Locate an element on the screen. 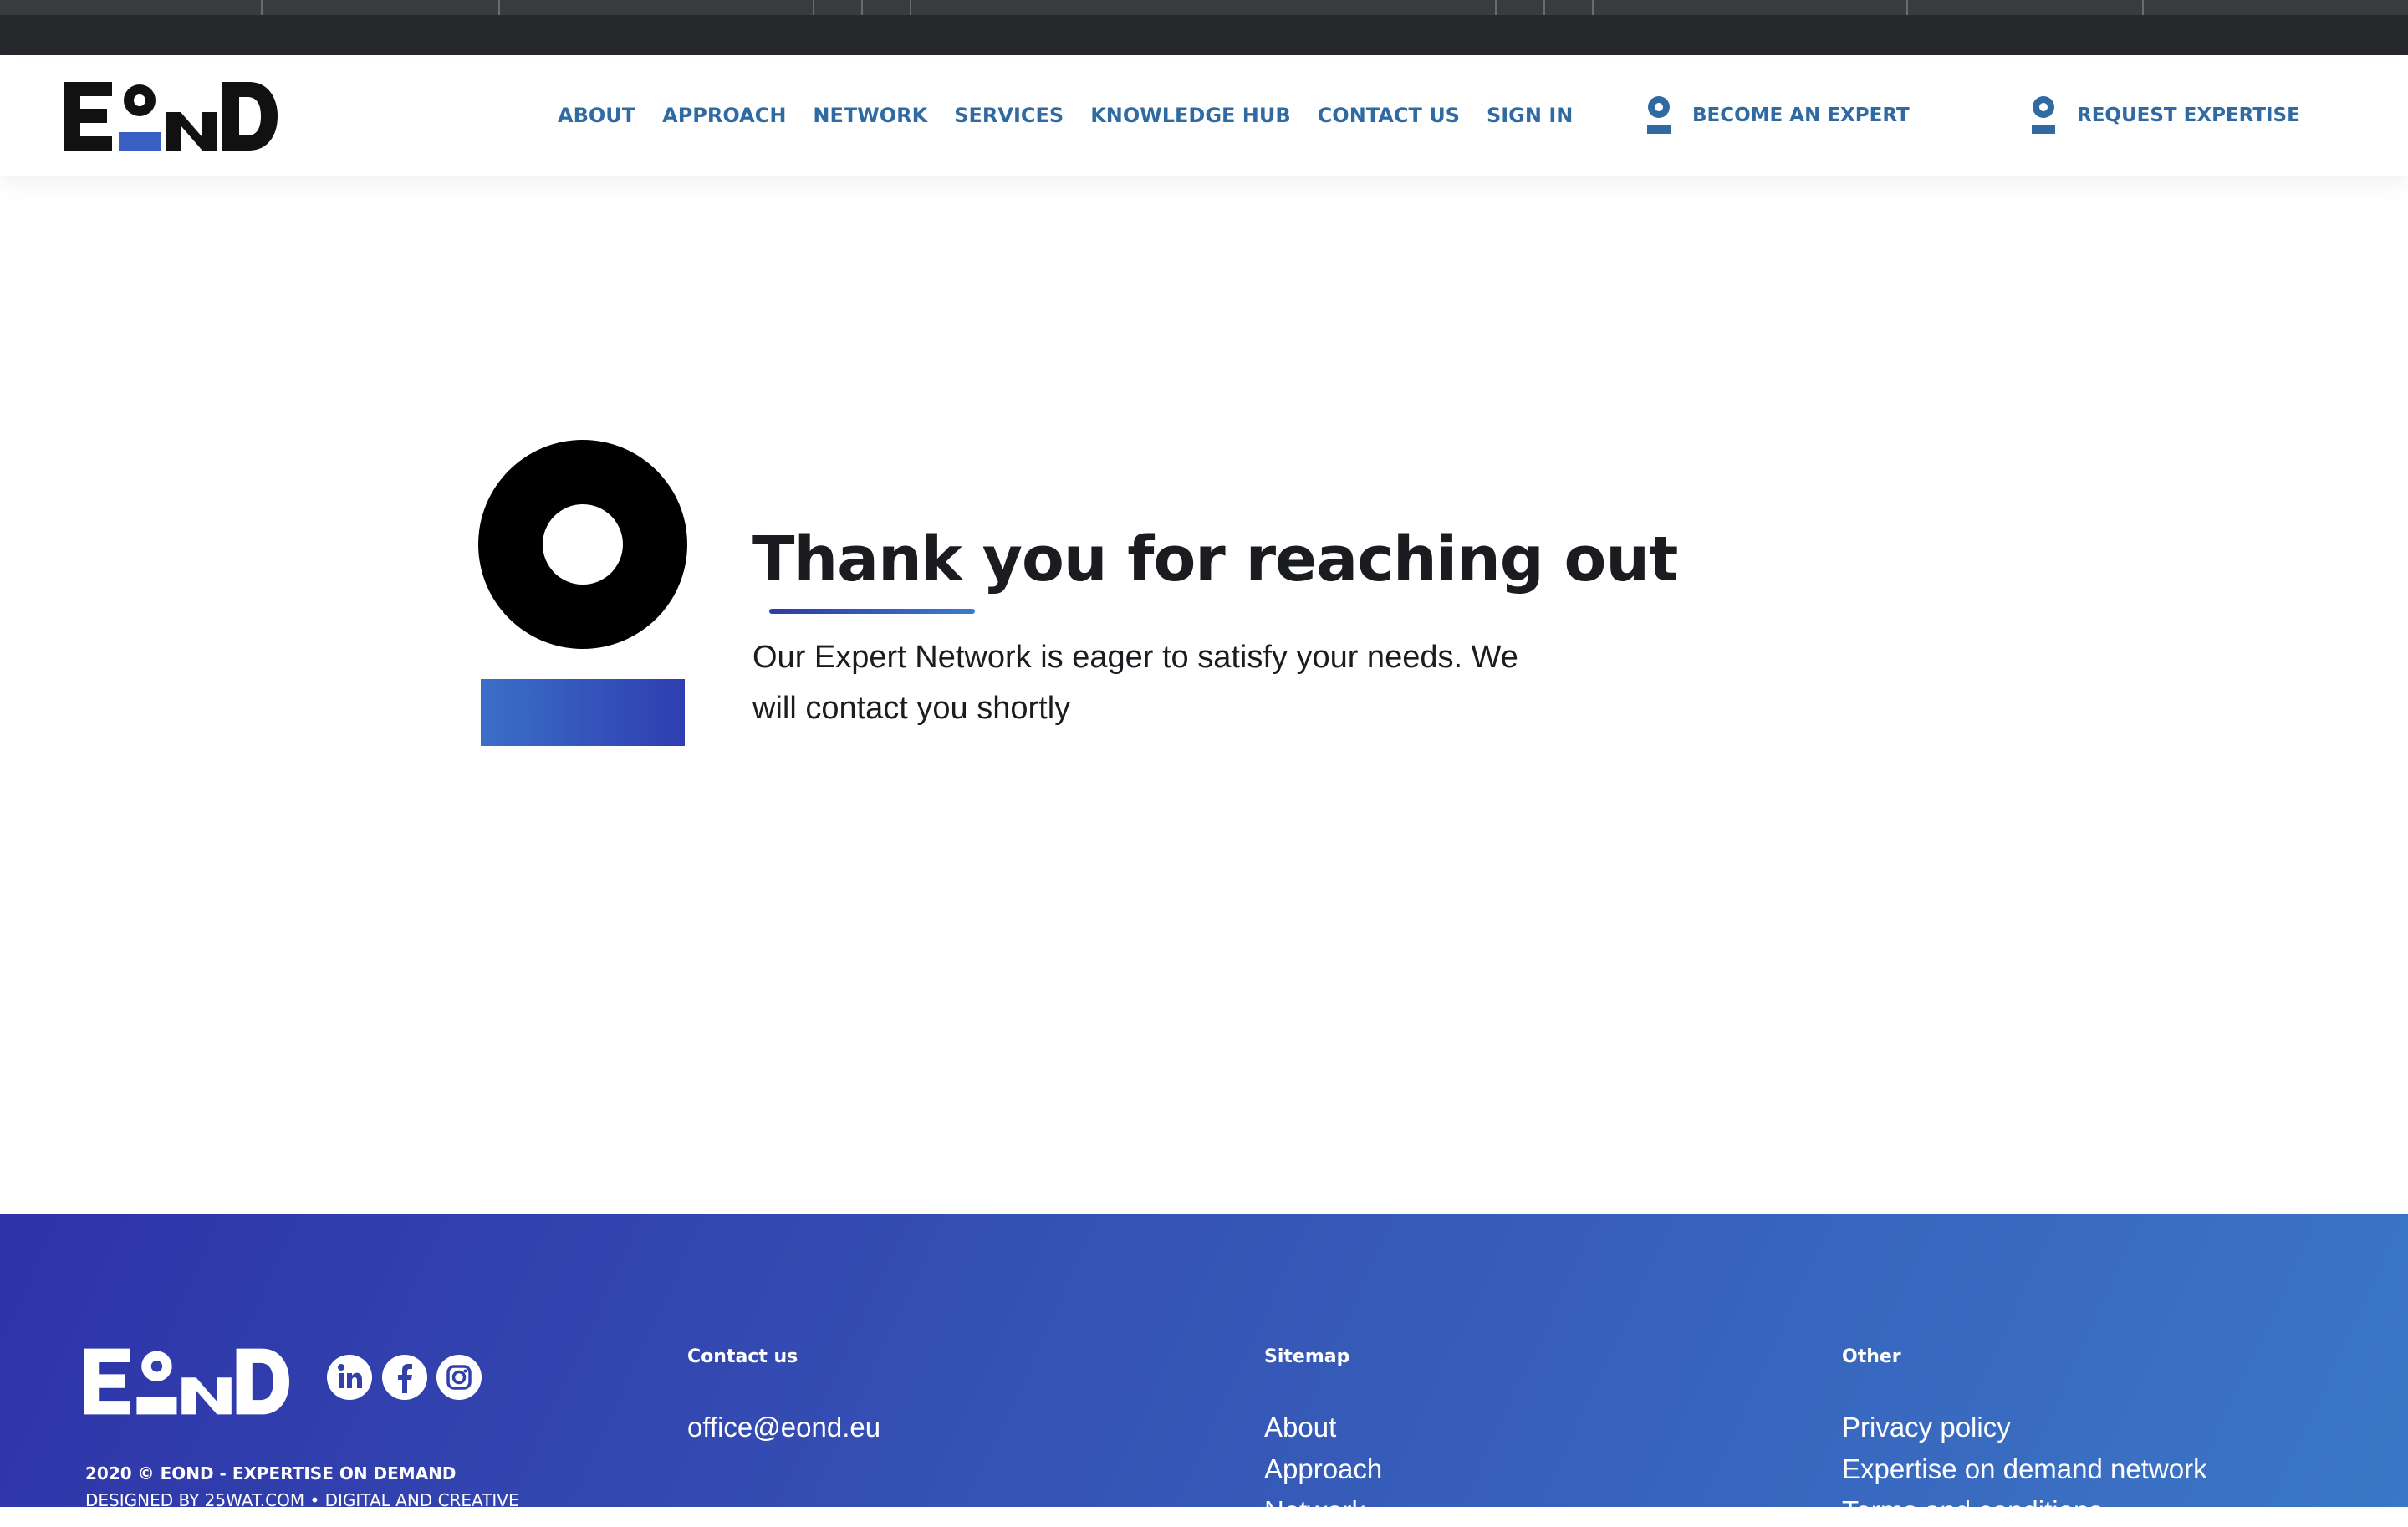 The height and width of the screenshot is (1527, 2408). nav-contact-us: CONTACT US is located at coordinates (1389, 115).